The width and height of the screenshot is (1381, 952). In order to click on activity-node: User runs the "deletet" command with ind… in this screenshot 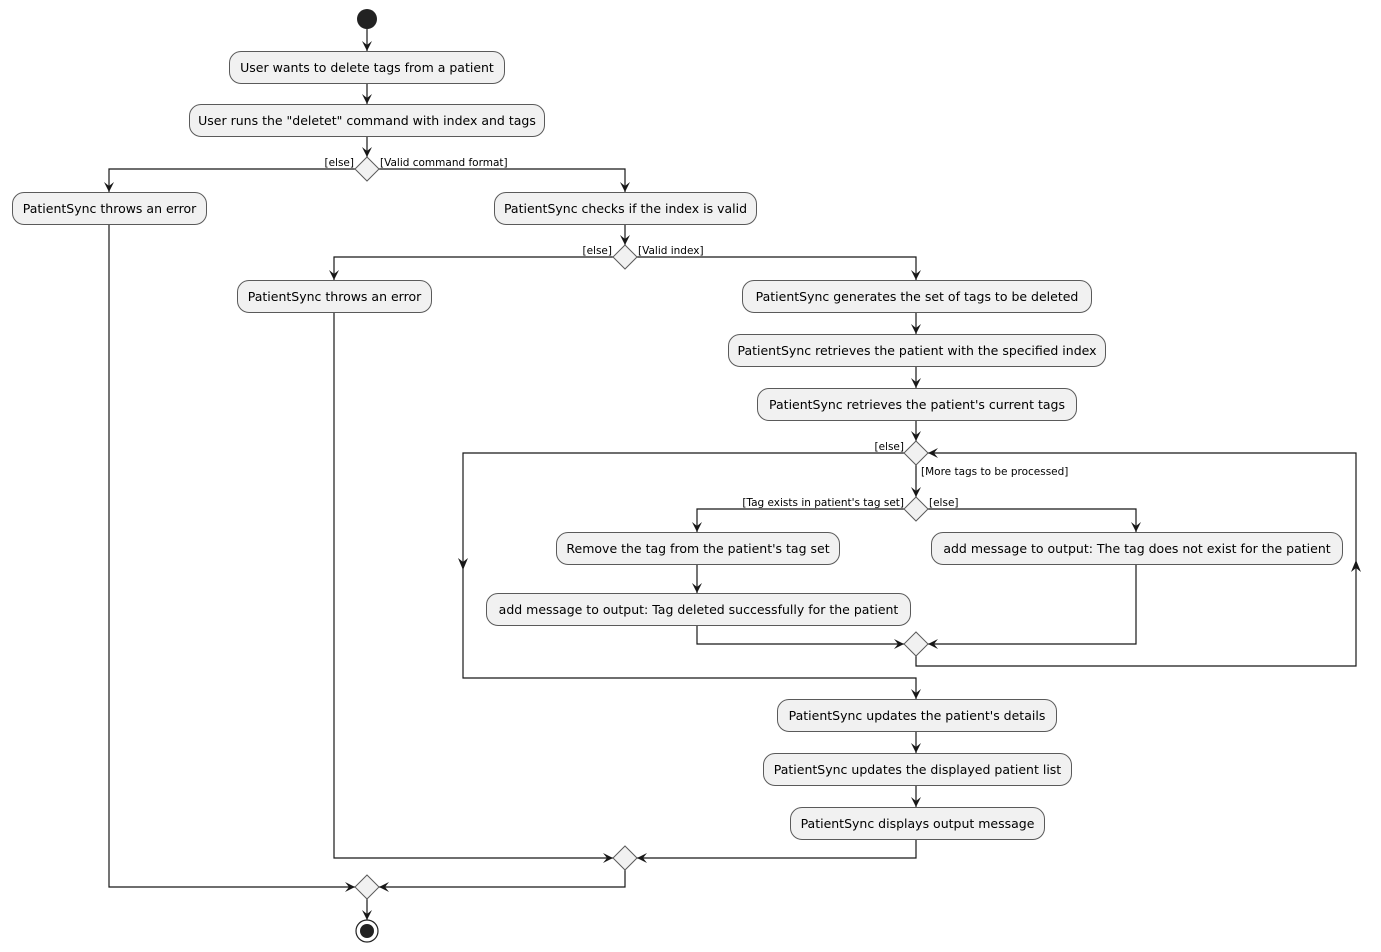, I will do `click(367, 120)`.